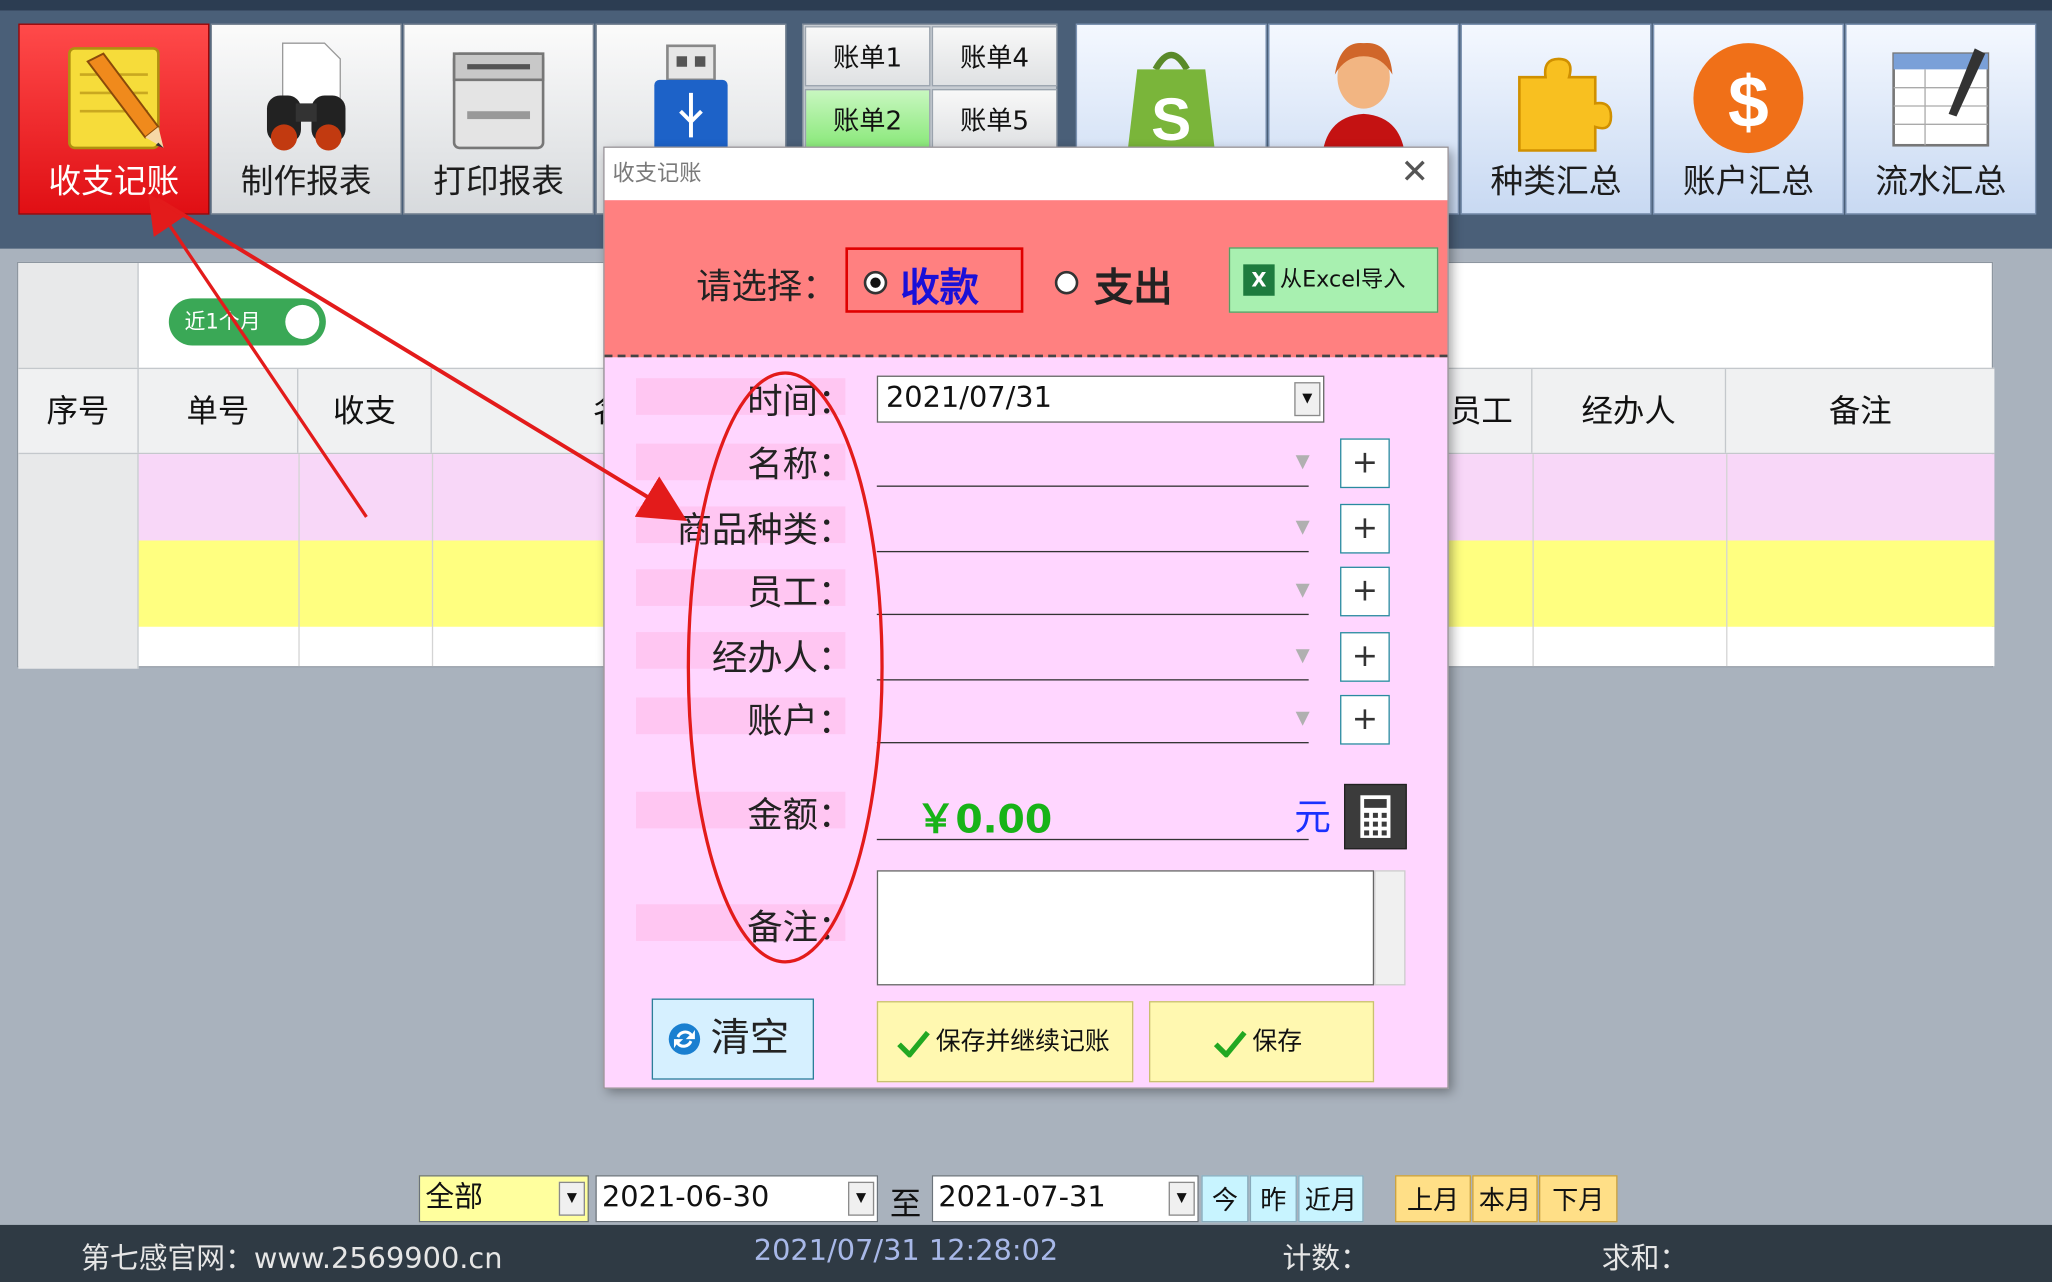 The height and width of the screenshot is (1282, 2052). I want to click on last-month-button: 上月, so click(1433, 1199).